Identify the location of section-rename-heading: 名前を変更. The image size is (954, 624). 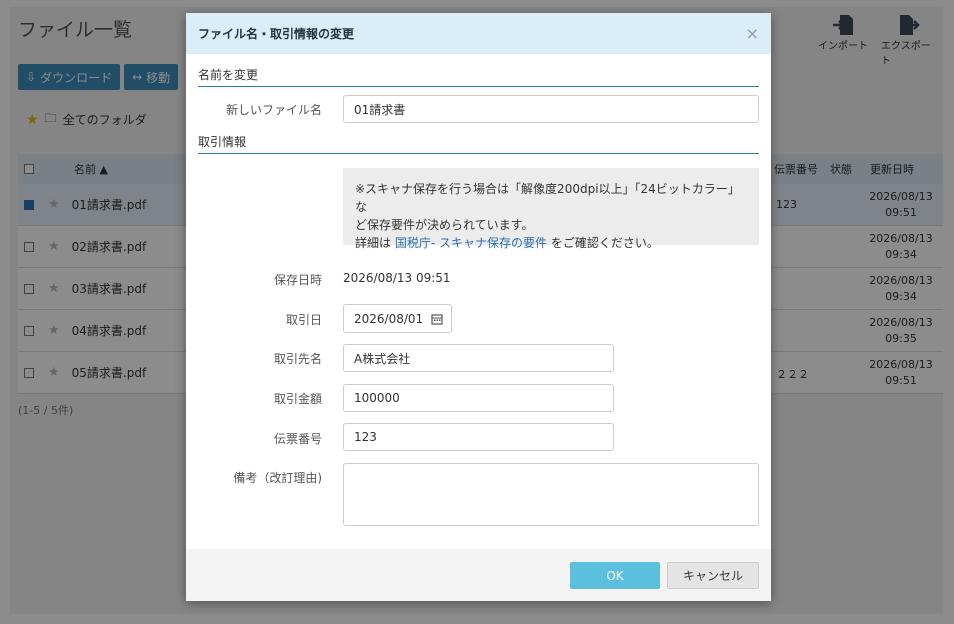
(478, 76).